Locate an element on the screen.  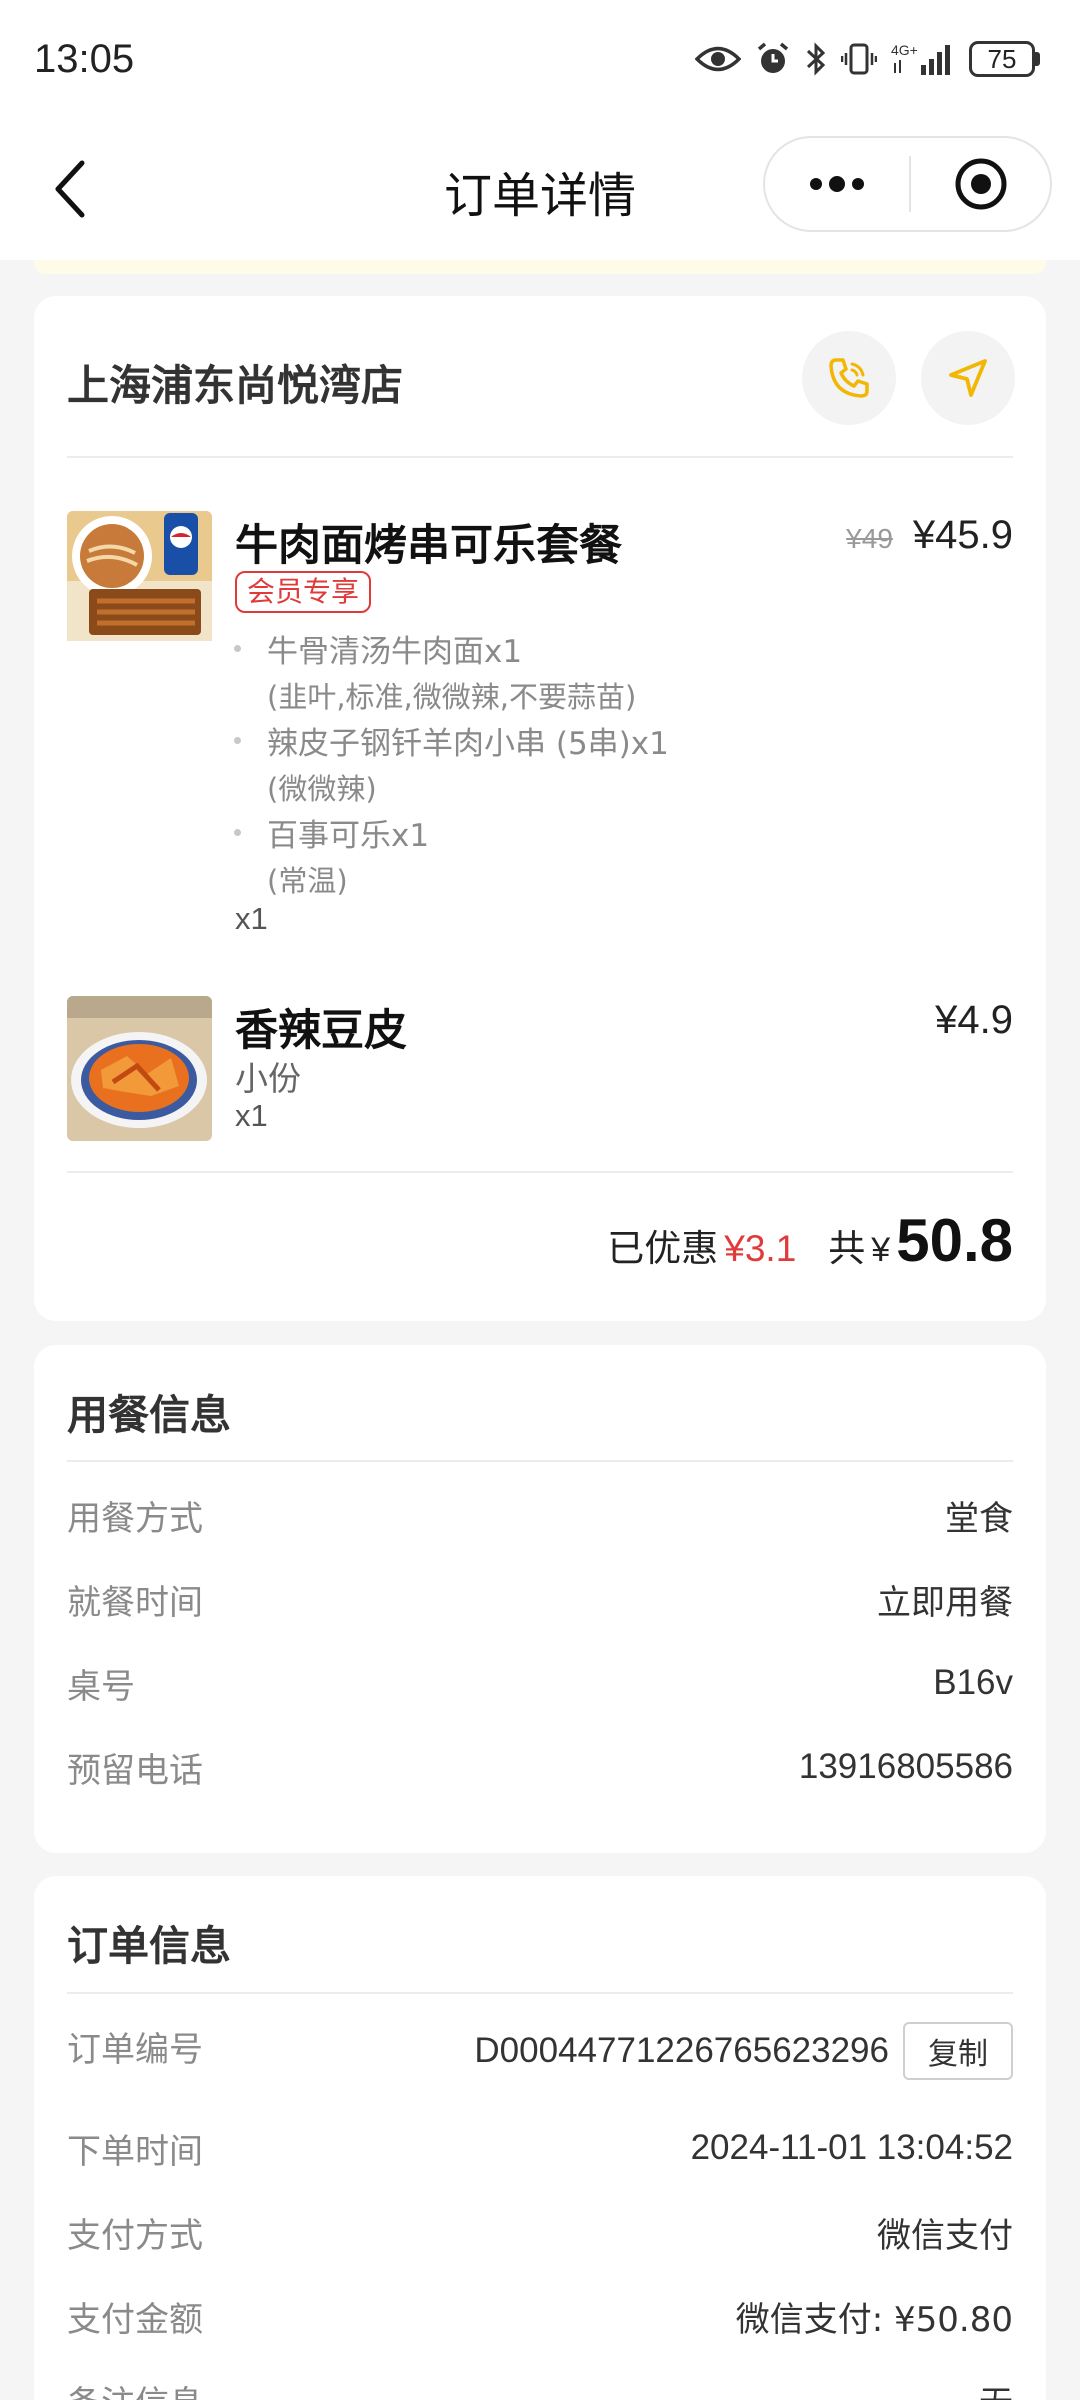
discount-amount: ¥3.1 is located at coordinates (760, 1248).